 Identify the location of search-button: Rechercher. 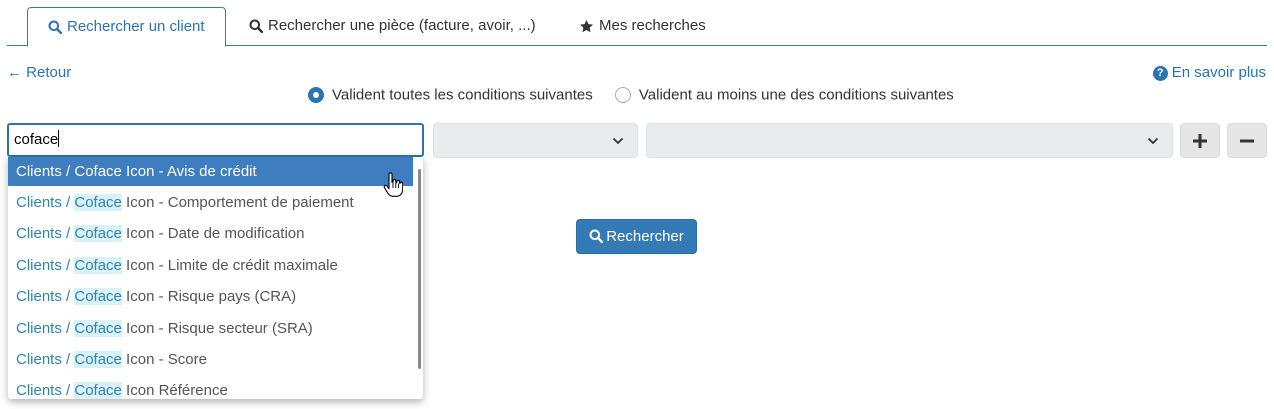
(636, 236).